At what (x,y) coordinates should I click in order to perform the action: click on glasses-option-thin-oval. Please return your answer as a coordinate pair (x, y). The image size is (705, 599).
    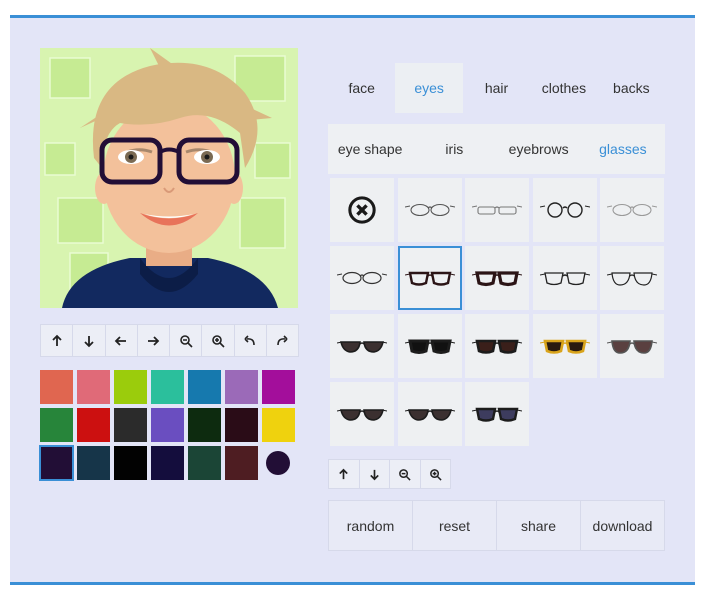
    Looking at the image, I should click on (429, 210).